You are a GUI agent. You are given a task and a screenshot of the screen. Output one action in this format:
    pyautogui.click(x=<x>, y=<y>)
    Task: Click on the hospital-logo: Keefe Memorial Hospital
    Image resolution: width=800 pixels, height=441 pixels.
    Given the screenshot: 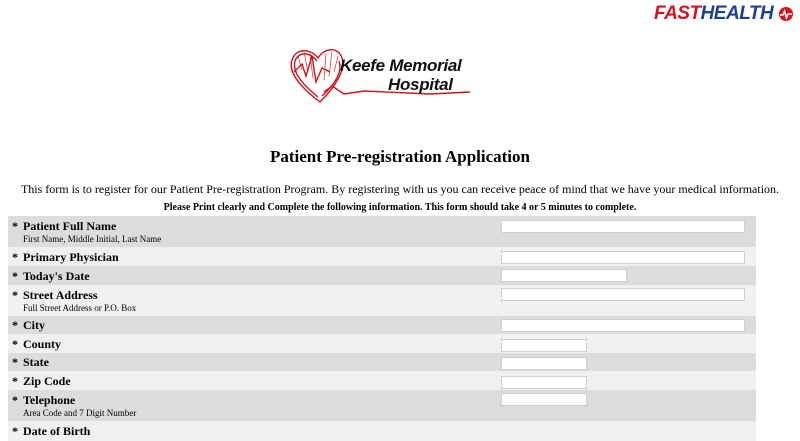 What is the action you would take?
    pyautogui.click(x=380, y=73)
    